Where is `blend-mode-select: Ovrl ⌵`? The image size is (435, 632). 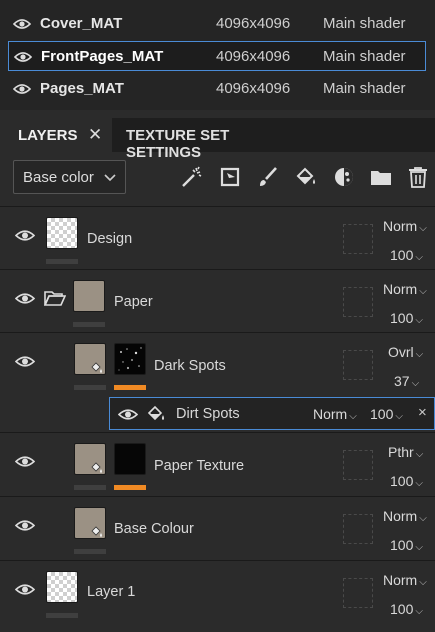 blend-mode-select: Ovrl ⌵ is located at coordinates (405, 352).